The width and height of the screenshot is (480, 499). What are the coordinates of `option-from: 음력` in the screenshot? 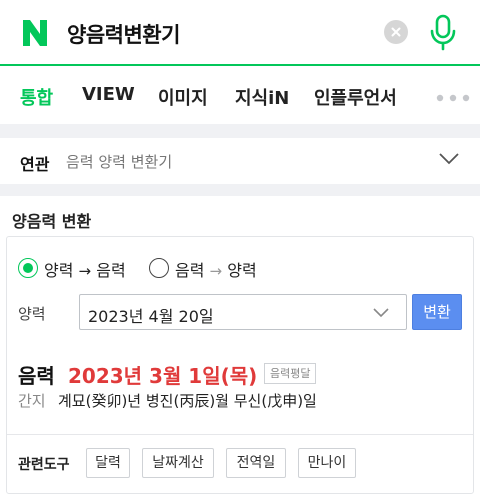 It's located at (190, 270).